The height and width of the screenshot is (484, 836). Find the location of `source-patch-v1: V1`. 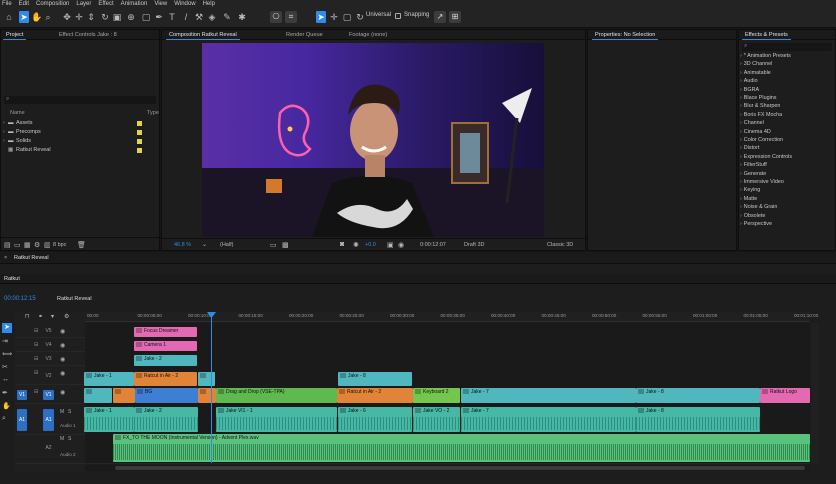

source-patch-v1: V1 is located at coordinates (22, 395).